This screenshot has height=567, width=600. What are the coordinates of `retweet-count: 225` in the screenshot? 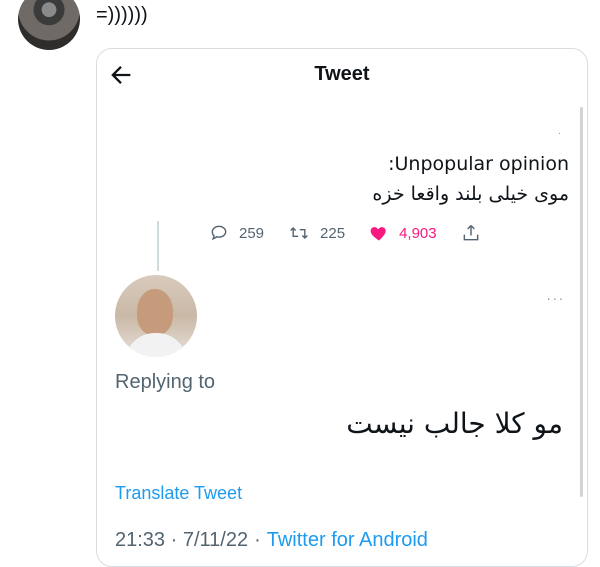 It's located at (333, 233).